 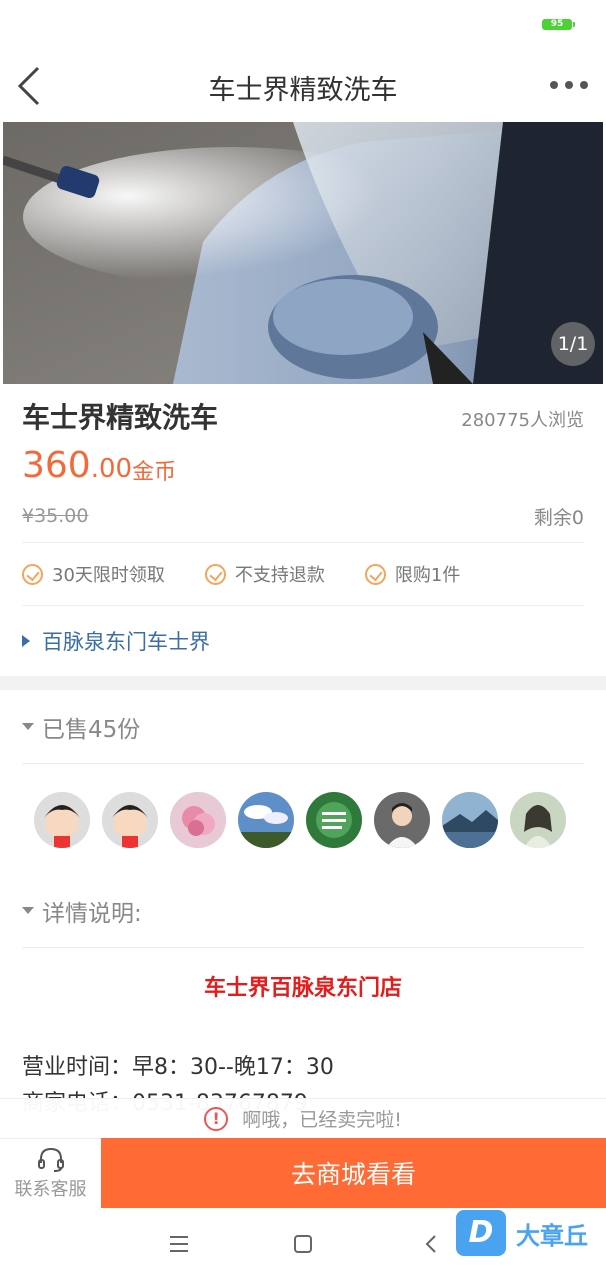 What do you see at coordinates (303, 25) in the screenshot?
I see `status-bar: 95` at bounding box center [303, 25].